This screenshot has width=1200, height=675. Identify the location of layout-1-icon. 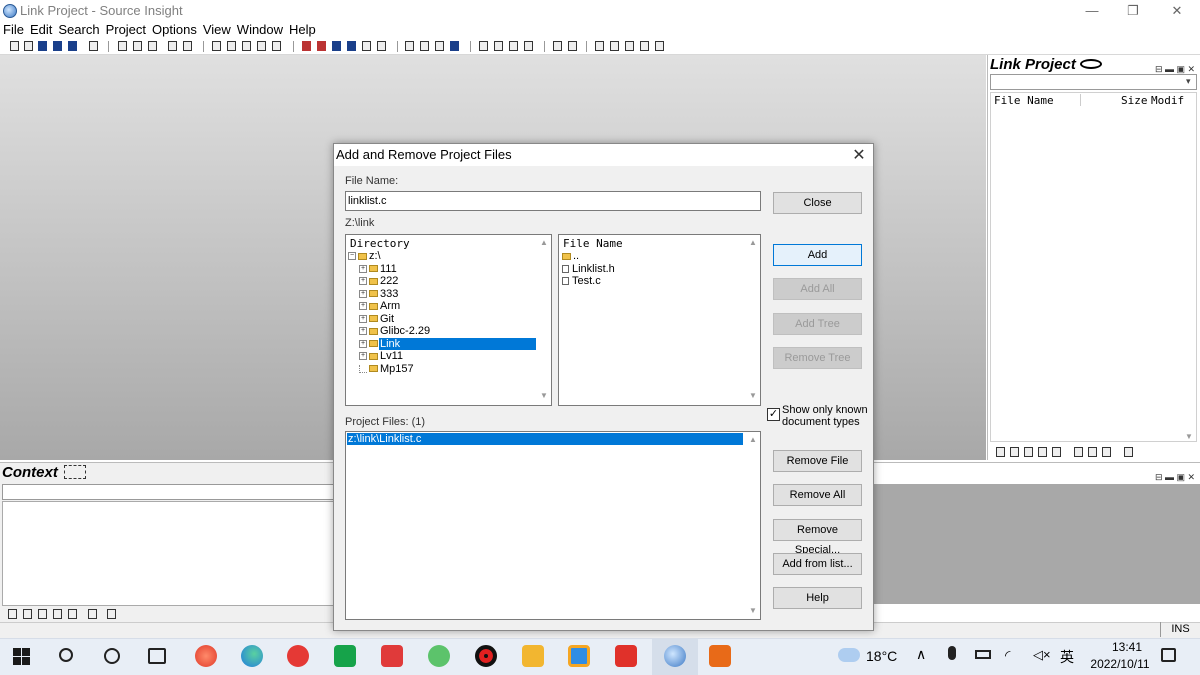
(483, 46).